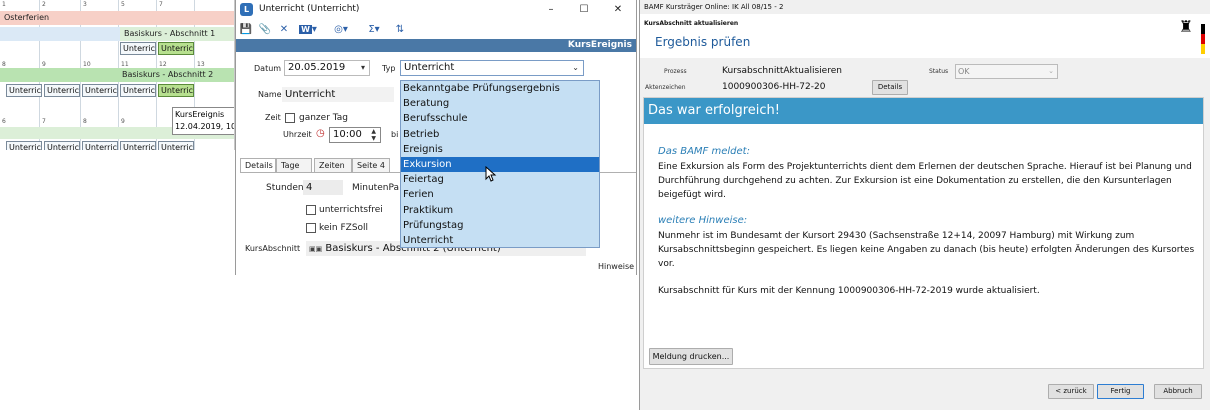  What do you see at coordinates (500, 194) in the screenshot?
I see `typ-option: Ferien` at bounding box center [500, 194].